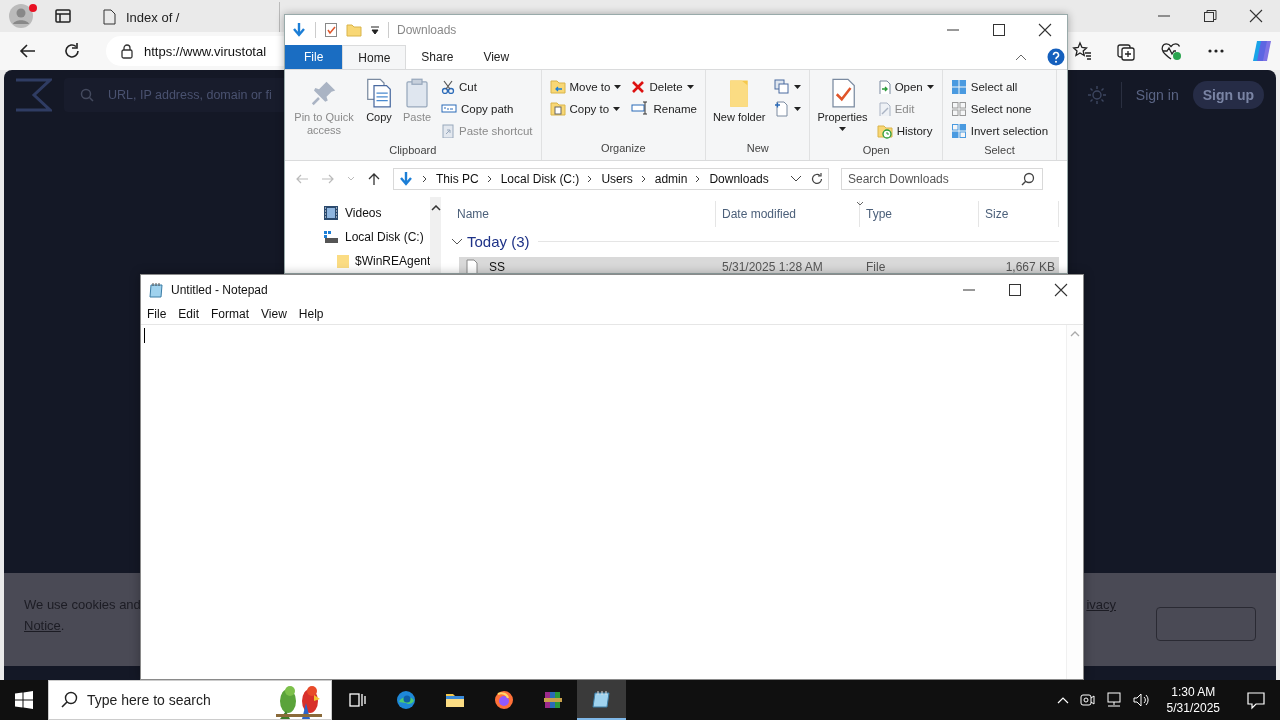 This screenshot has height=720, width=1280. What do you see at coordinates (585, 87) in the screenshot?
I see `ribbon-button: Move to` at bounding box center [585, 87].